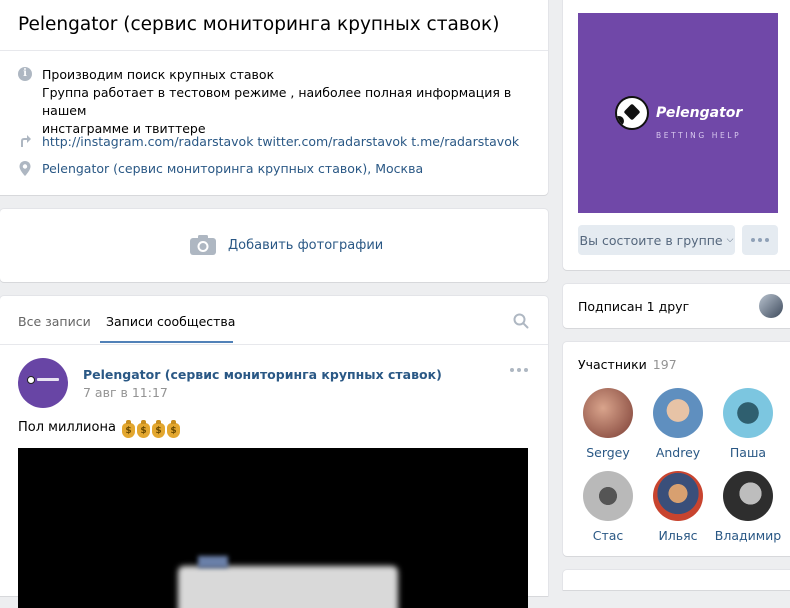  I want to click on member-name: Стас, so click(608, 535).